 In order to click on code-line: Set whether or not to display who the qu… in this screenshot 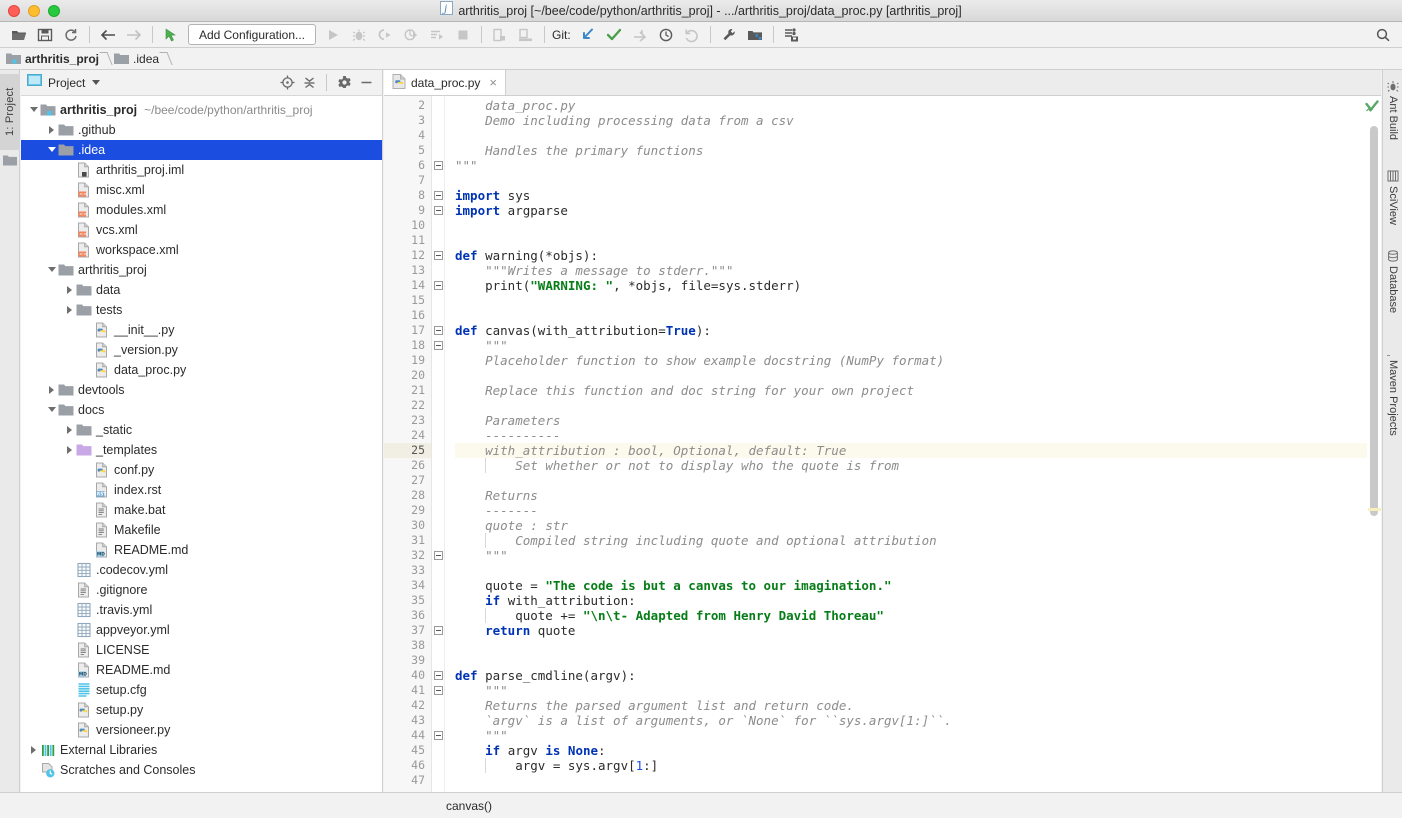, I will do `click(918, 465)`.